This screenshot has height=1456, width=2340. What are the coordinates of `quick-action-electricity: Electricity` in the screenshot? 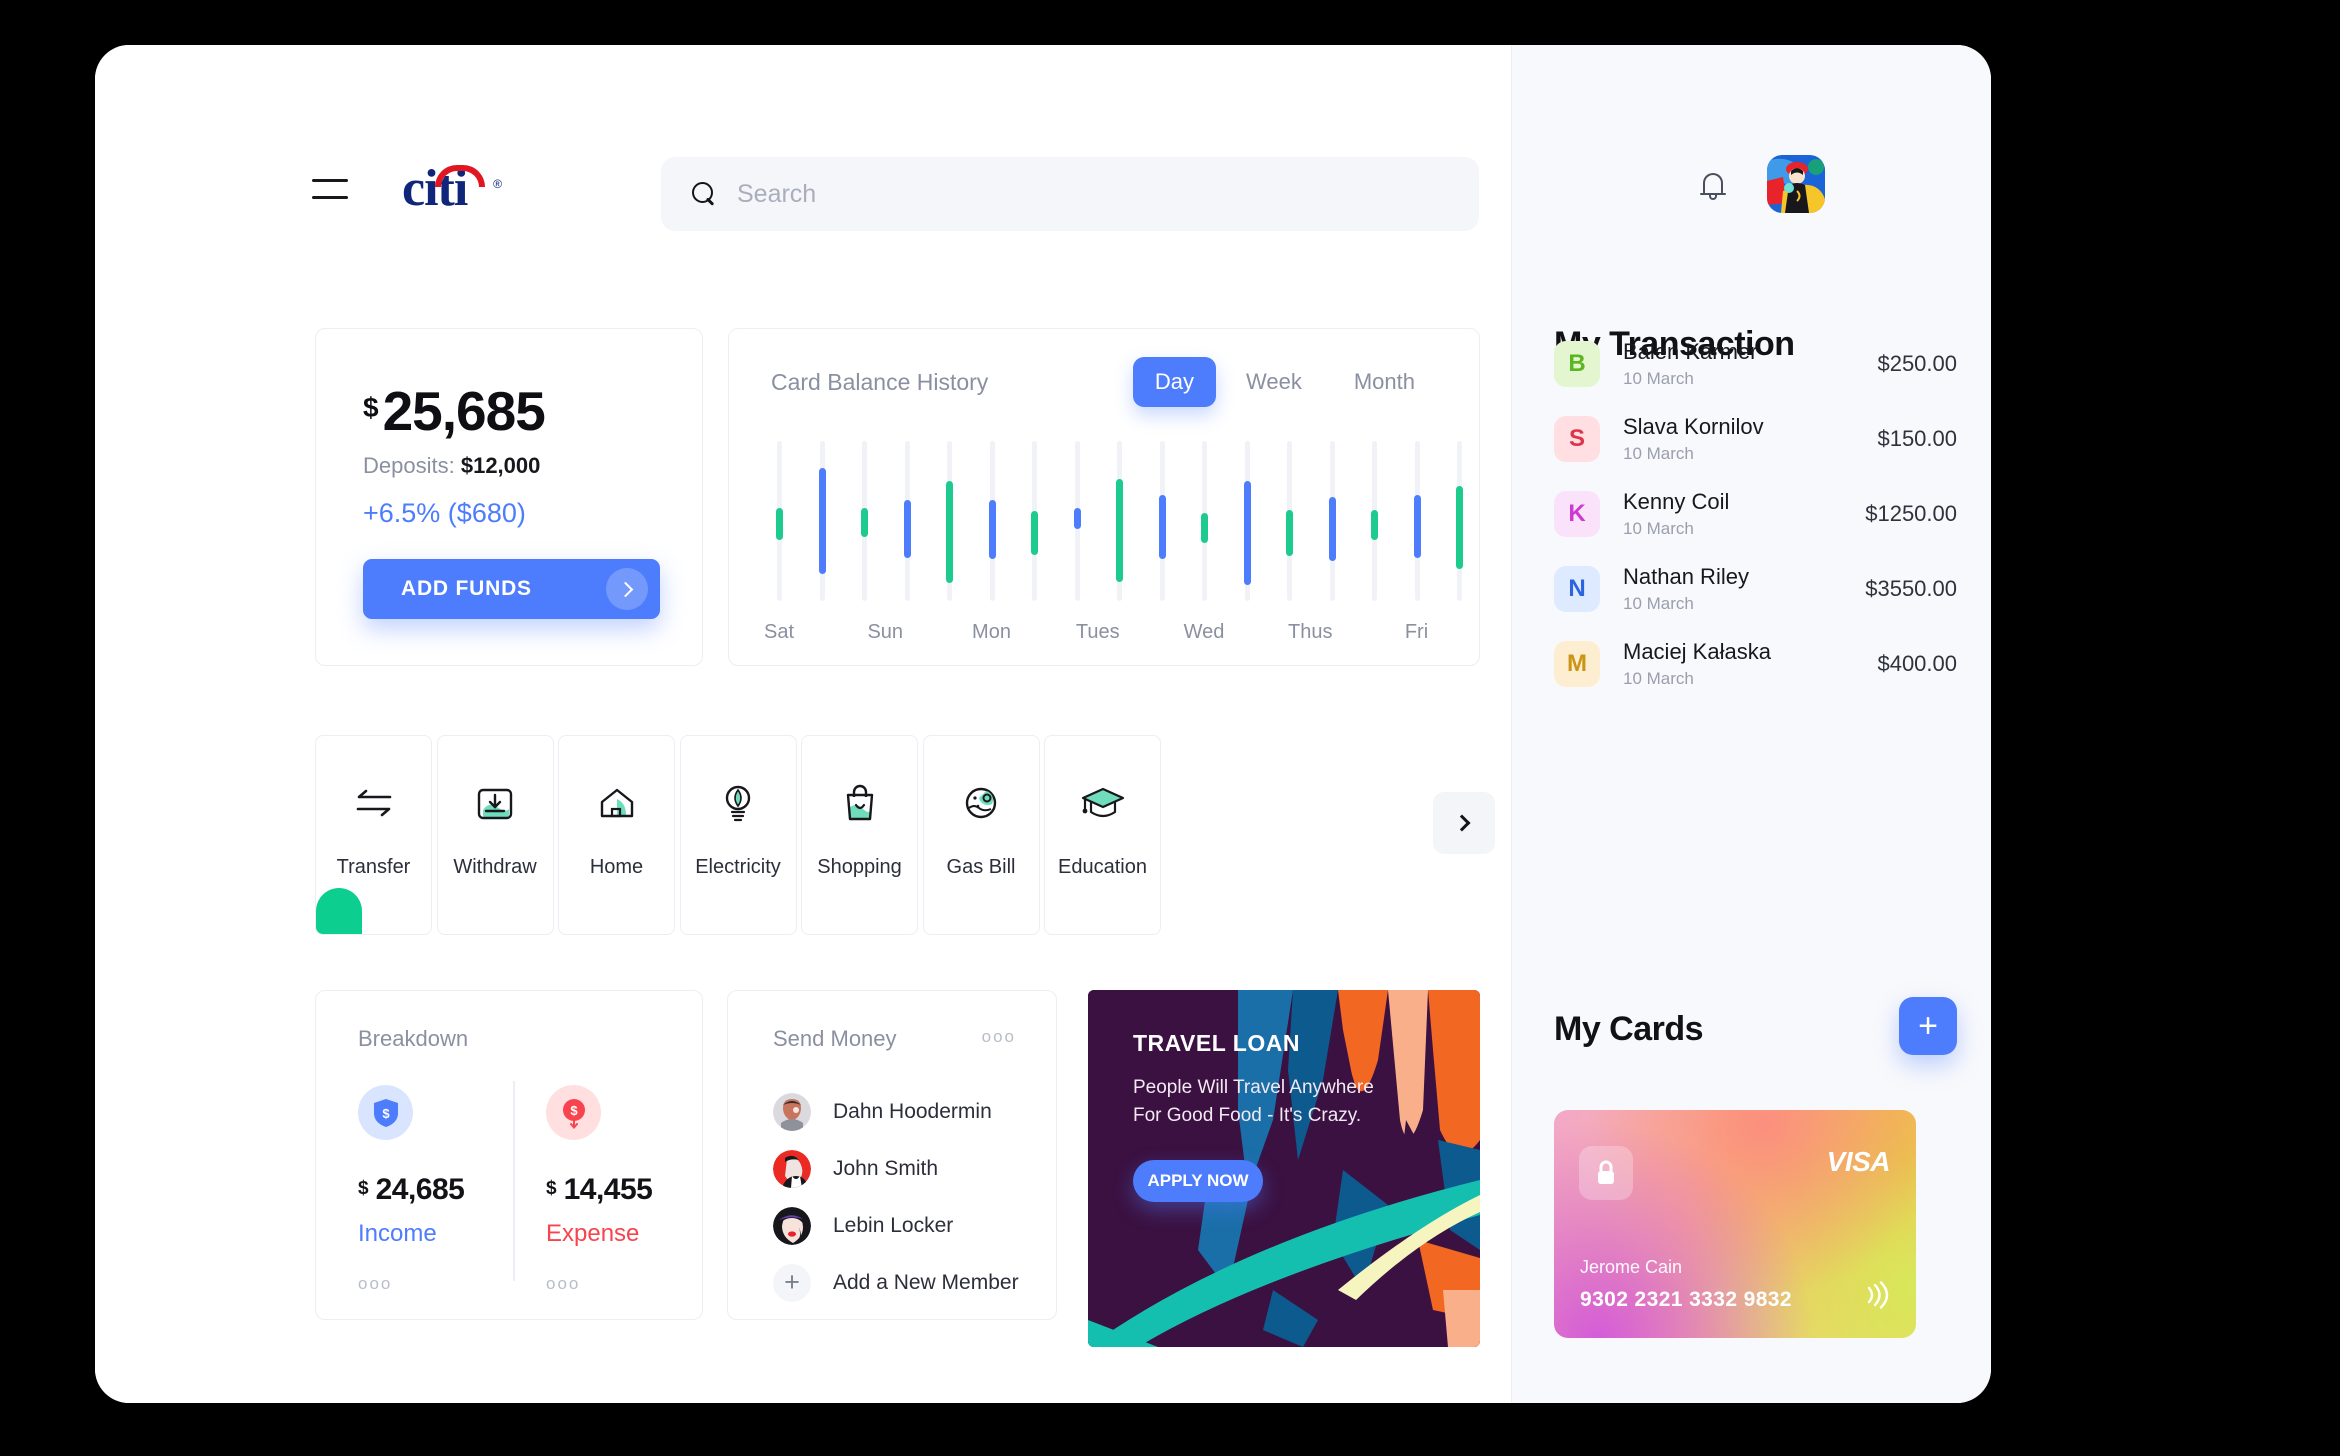 It's located at (738, 835).